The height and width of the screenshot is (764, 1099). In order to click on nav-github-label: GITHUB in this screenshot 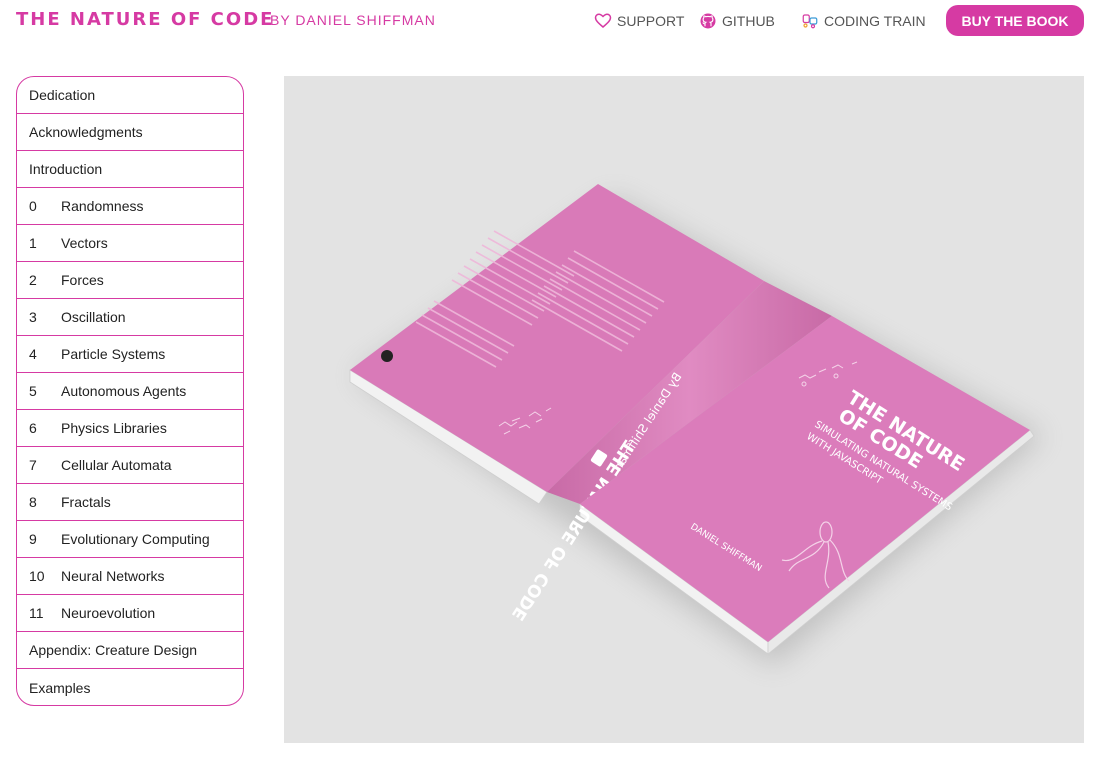, I will do `click(748, 21)`.